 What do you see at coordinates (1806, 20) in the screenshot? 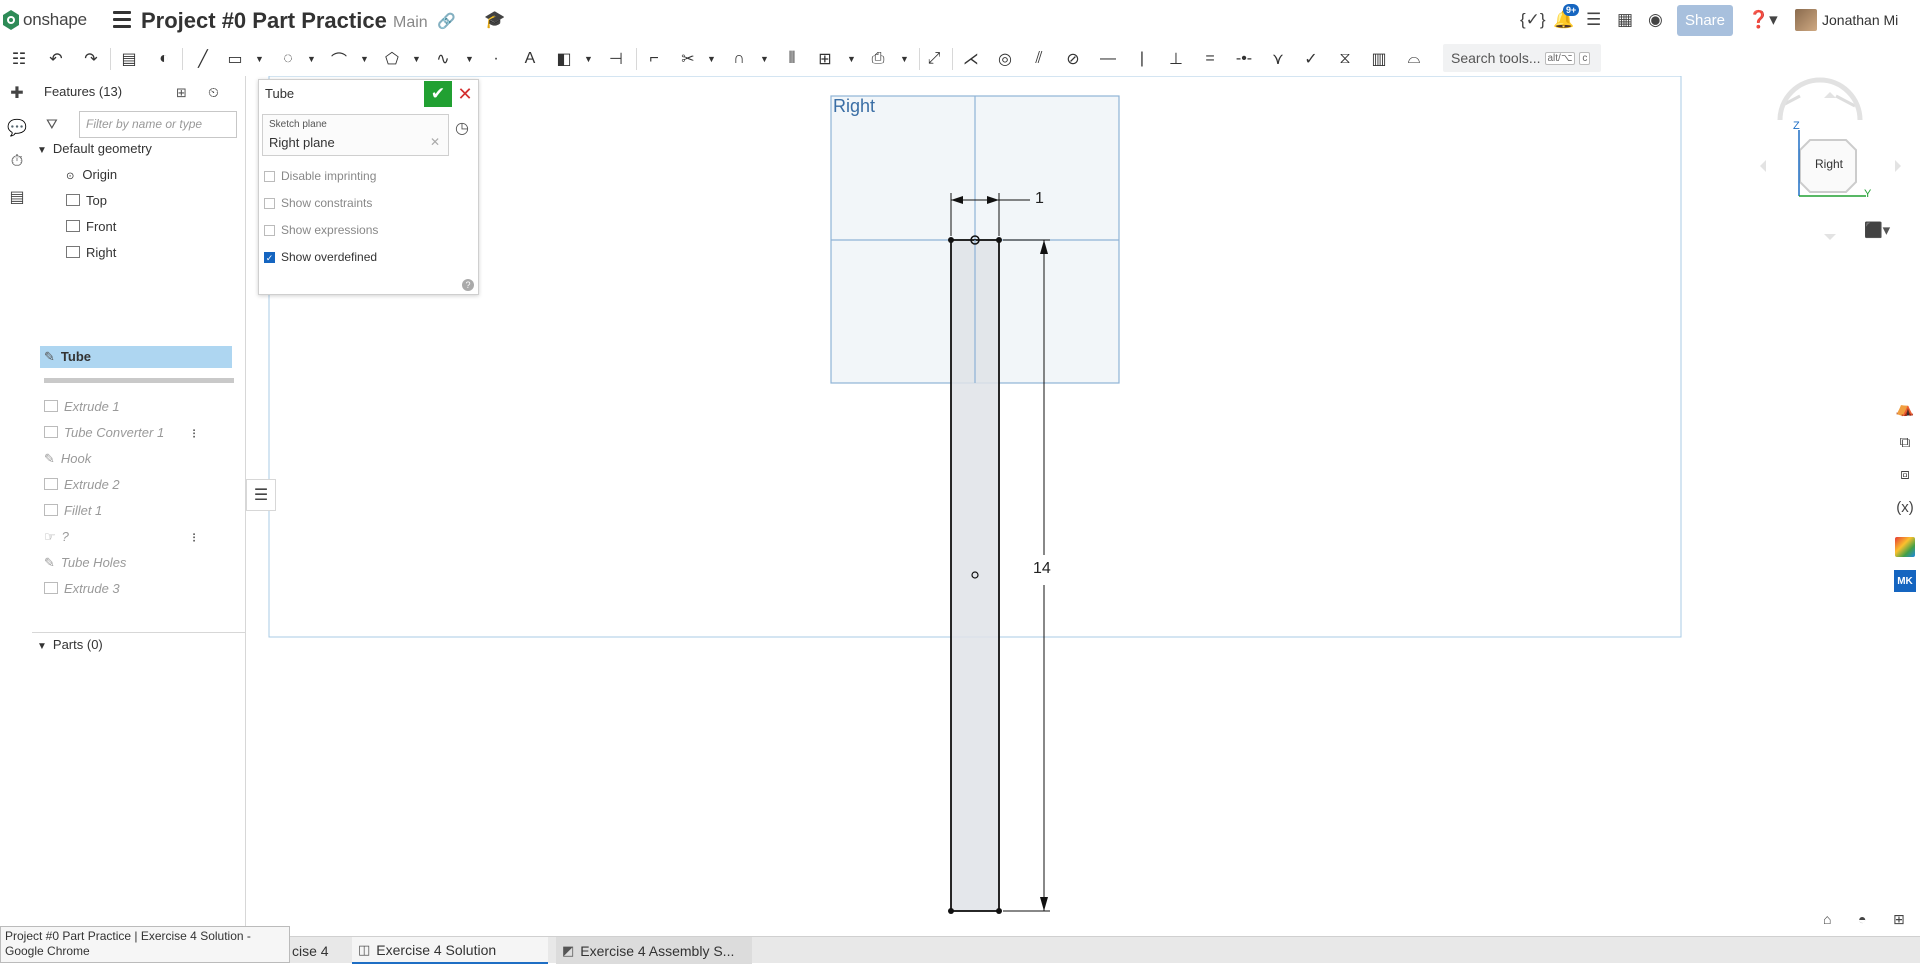
I see `avatar` at bounding box center [1806, 20].